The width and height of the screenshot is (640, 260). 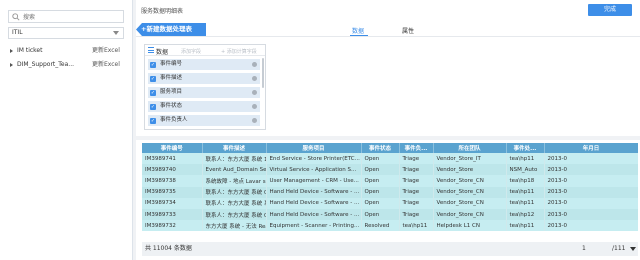 What do you see at coordinates (470, 148) in the screenshot?
I see `column-header: 所在团队` at bounding box center [470, 148].